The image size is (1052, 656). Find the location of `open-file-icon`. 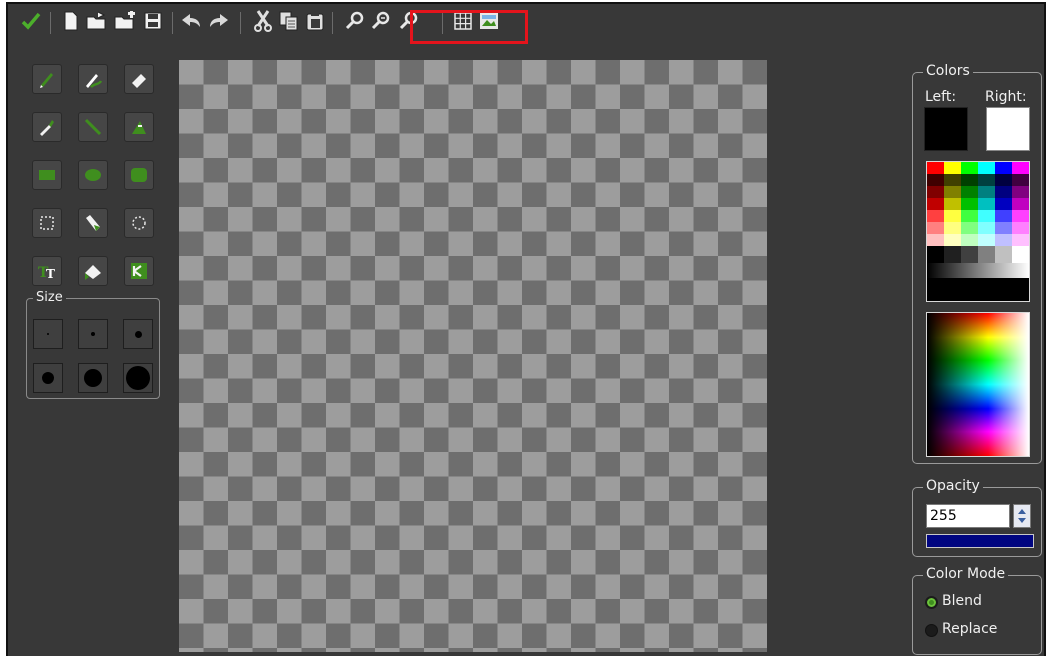

open-file-icon is located at coordinates (97, 21).